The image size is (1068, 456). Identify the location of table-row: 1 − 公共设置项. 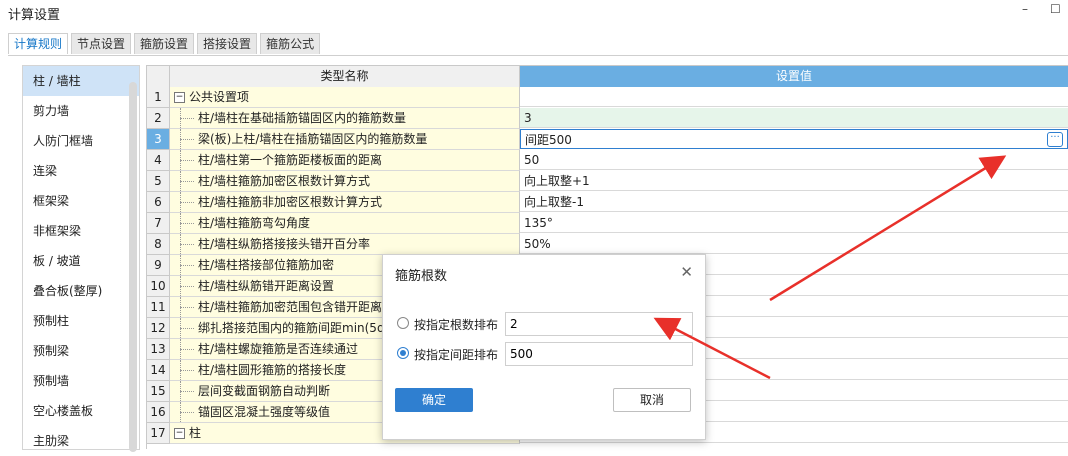
(607, 97).